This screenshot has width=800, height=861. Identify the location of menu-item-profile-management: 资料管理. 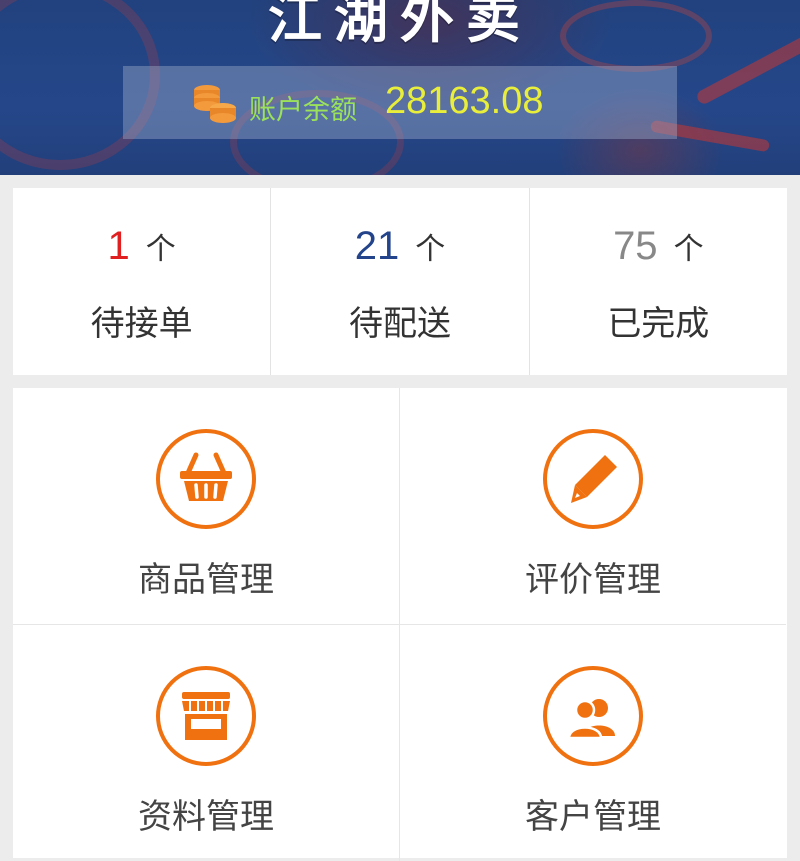
(206, 743).